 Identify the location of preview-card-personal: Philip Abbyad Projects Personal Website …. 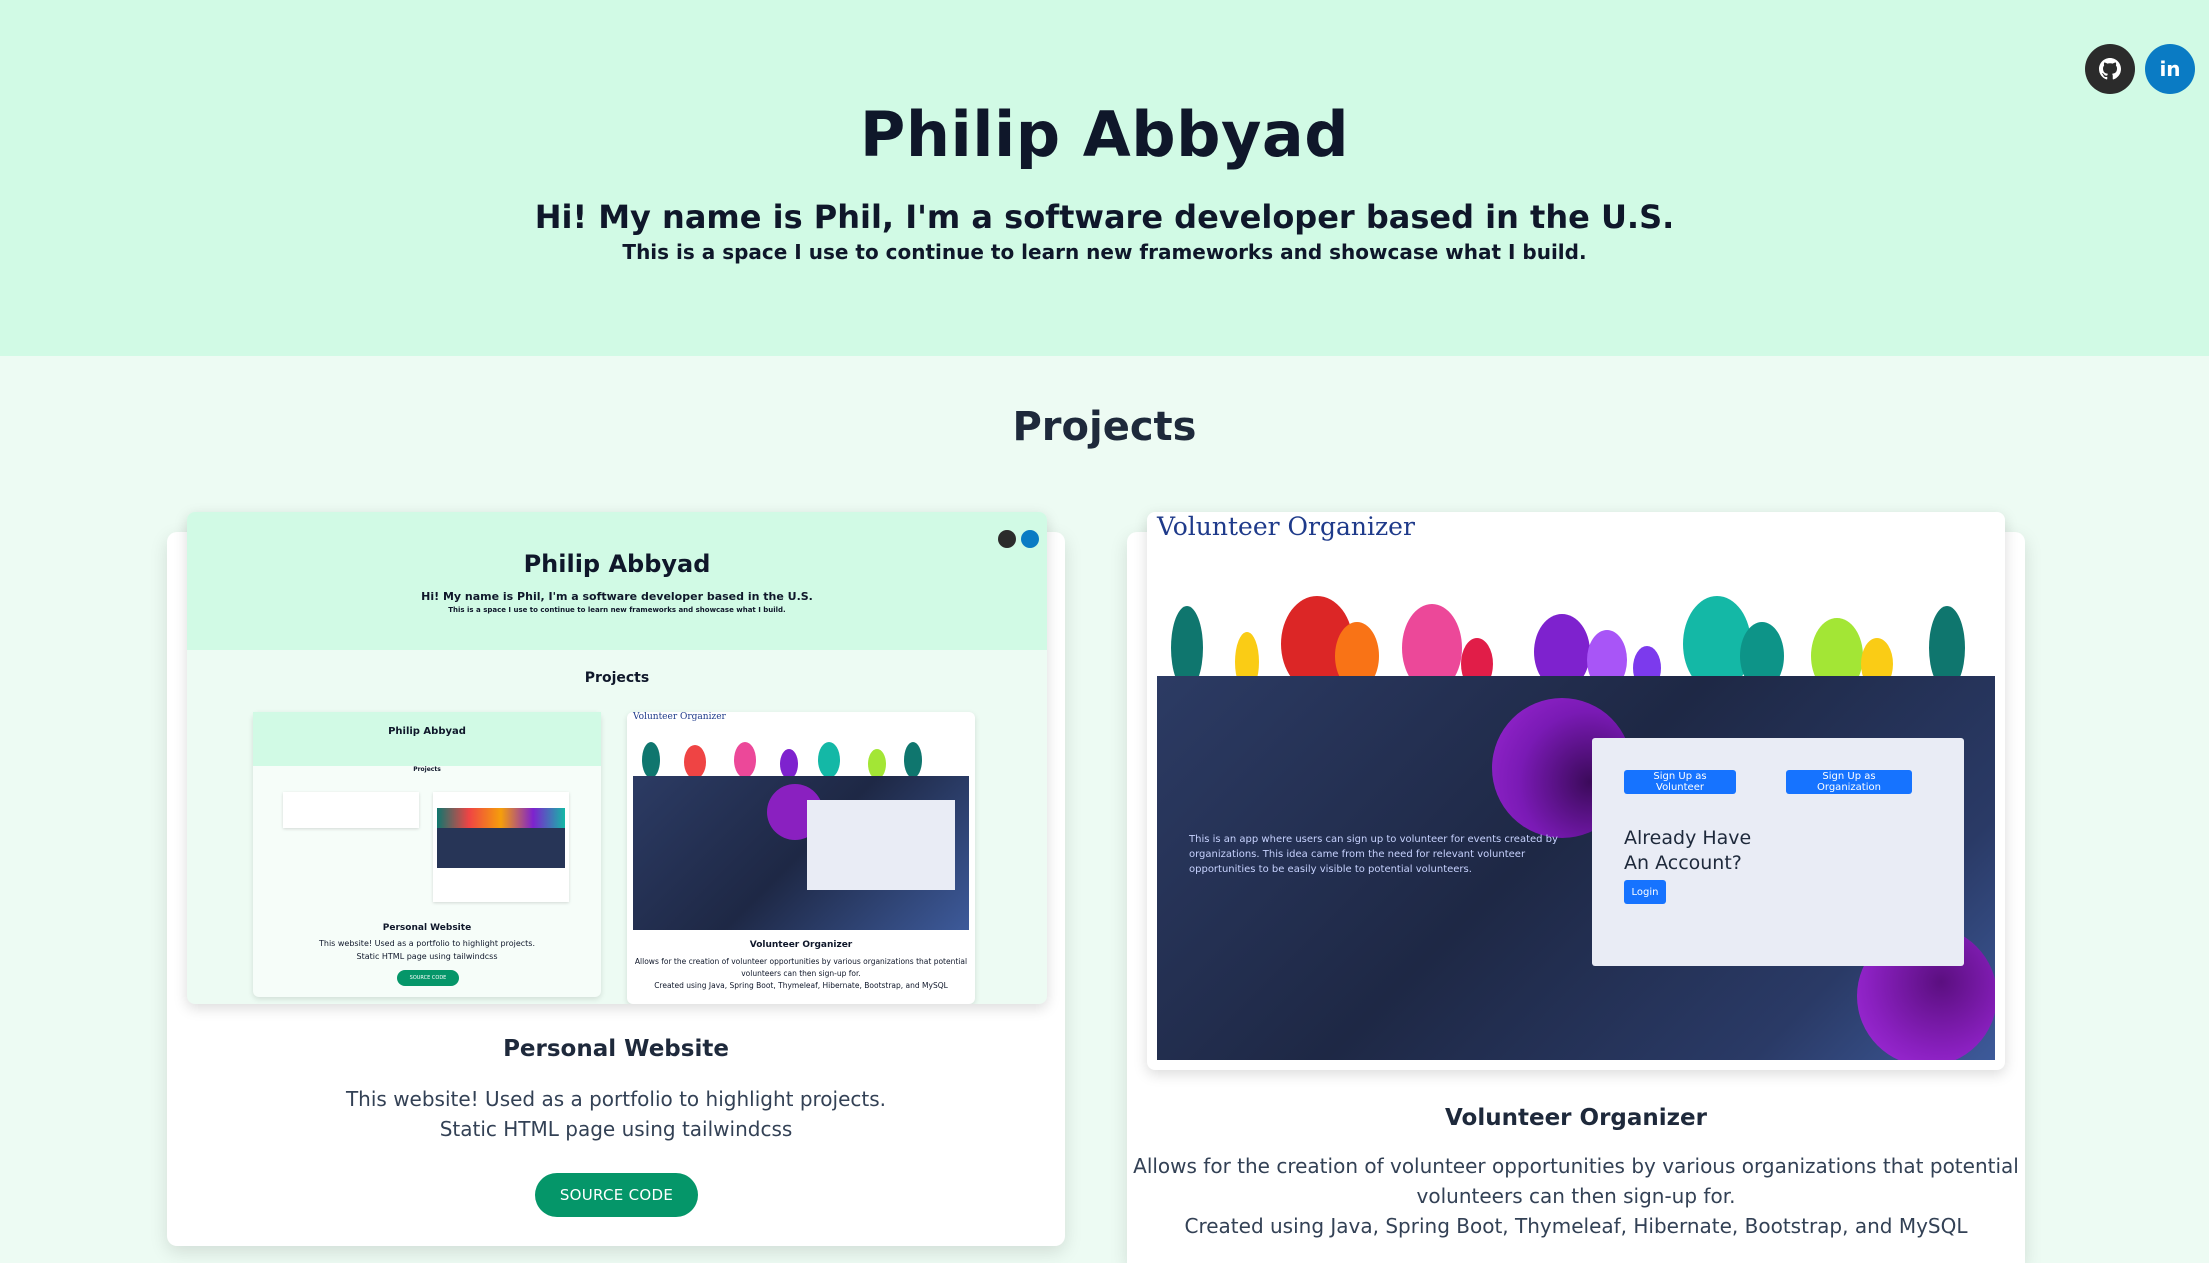
(427, 854).